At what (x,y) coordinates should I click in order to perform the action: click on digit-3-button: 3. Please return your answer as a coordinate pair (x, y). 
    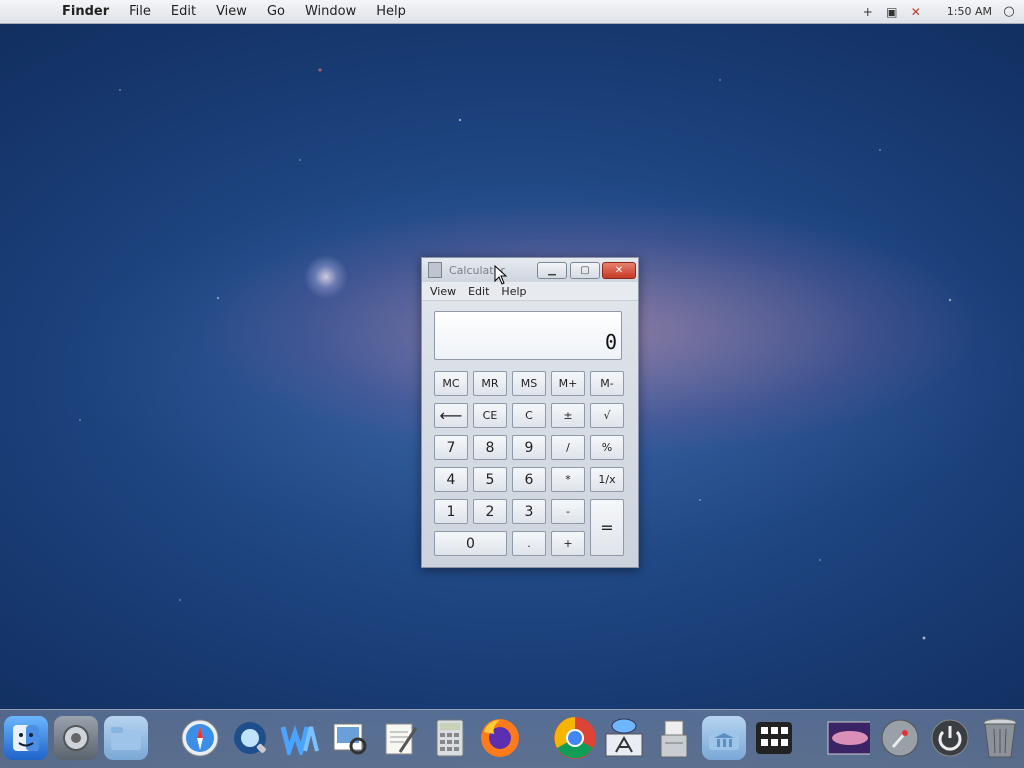
    Looking at the image, I should click on (529, 511).